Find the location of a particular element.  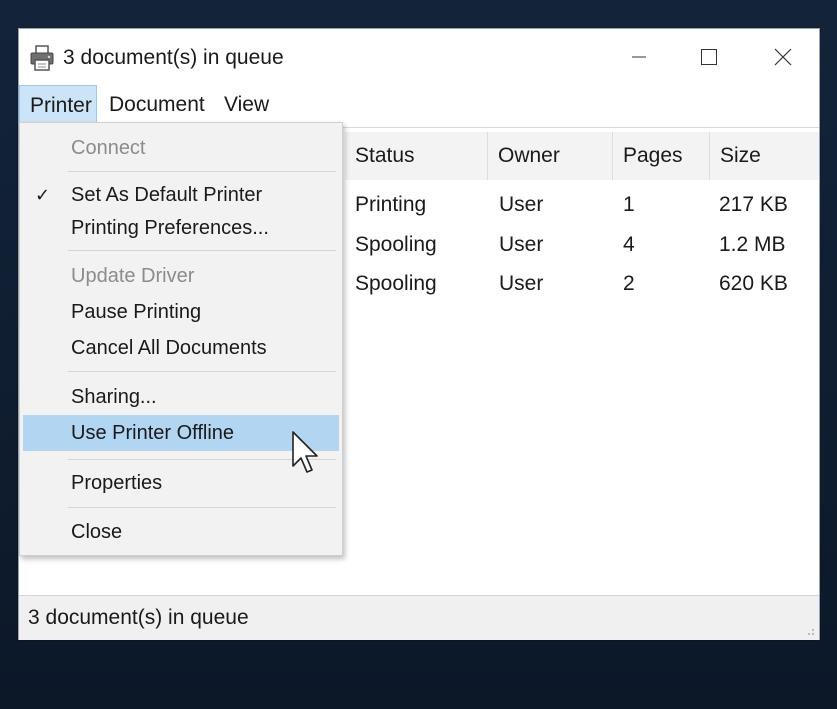

title-bar: 3 document(s) in queue is located at coordinates (419, 57).